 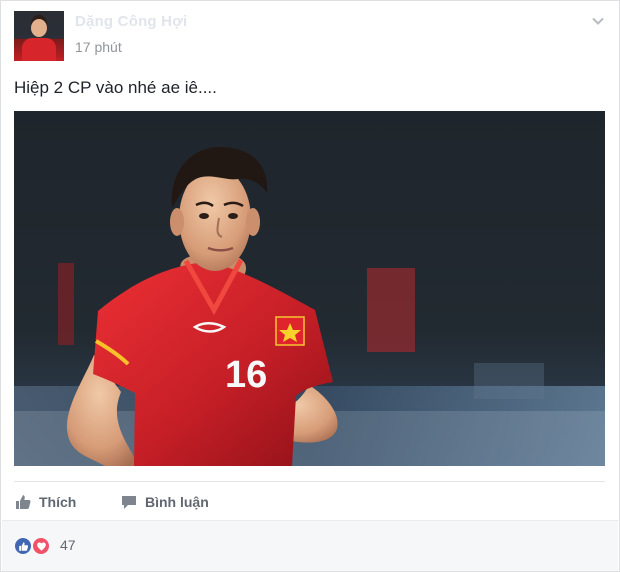 What do you see at coordinates (309, 500) in the screenshot?
I see `post-actions: Thích Bình luận` at bounding box center [309, 500].